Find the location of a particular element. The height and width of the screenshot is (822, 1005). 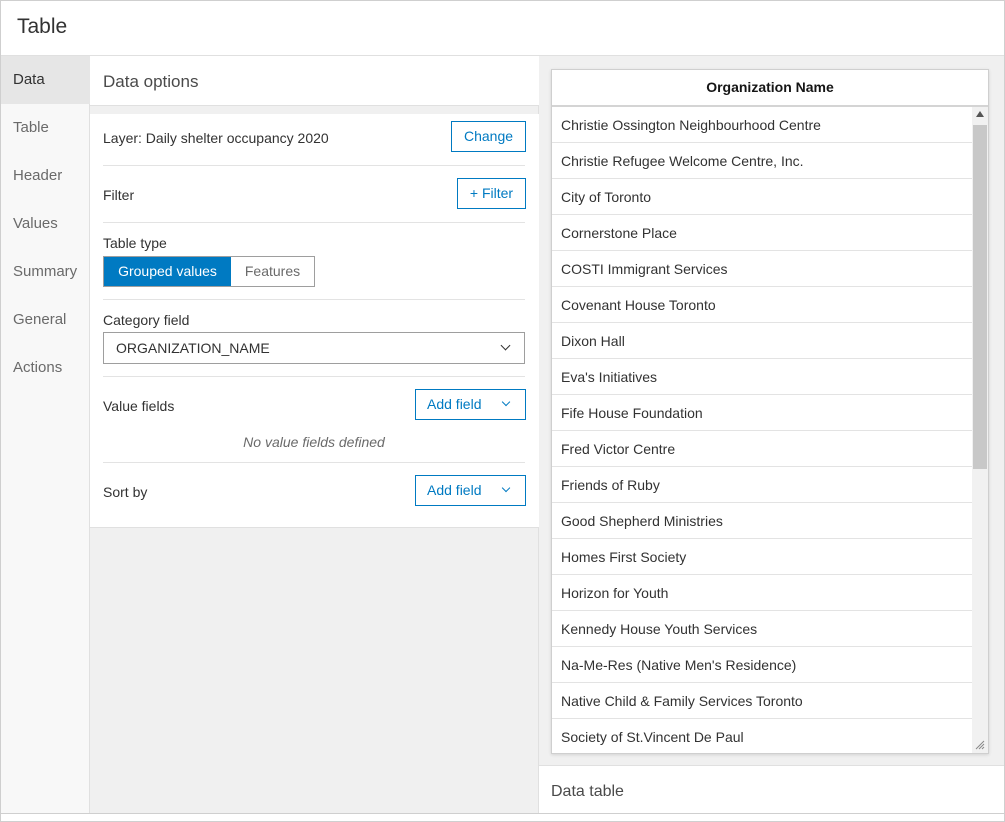

nav-item-summary: Summary is located at coordinates (45, 272).